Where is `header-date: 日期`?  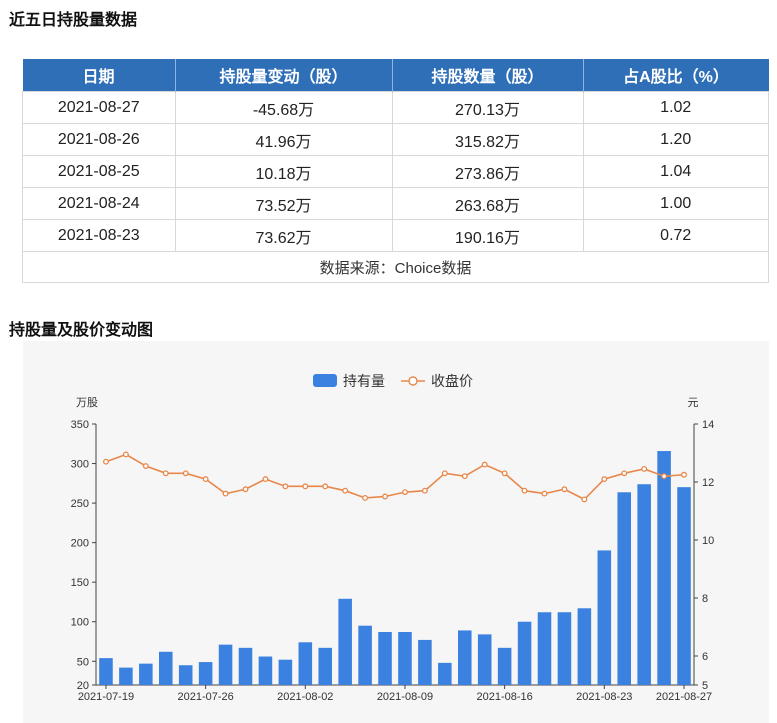 header-date: 日期 is located at coordinates (99, 75).